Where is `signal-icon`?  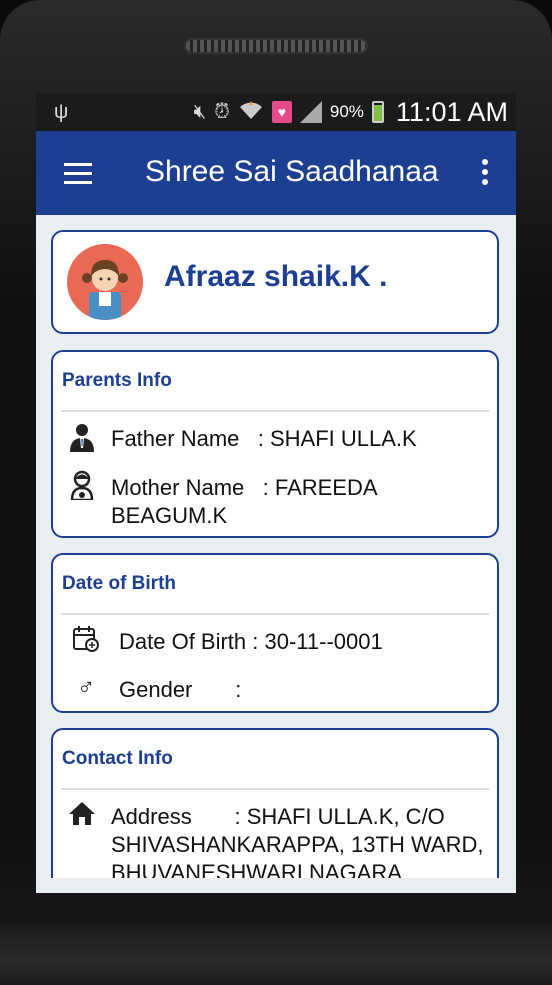
signal-icon is located at coordinates (310, 112).